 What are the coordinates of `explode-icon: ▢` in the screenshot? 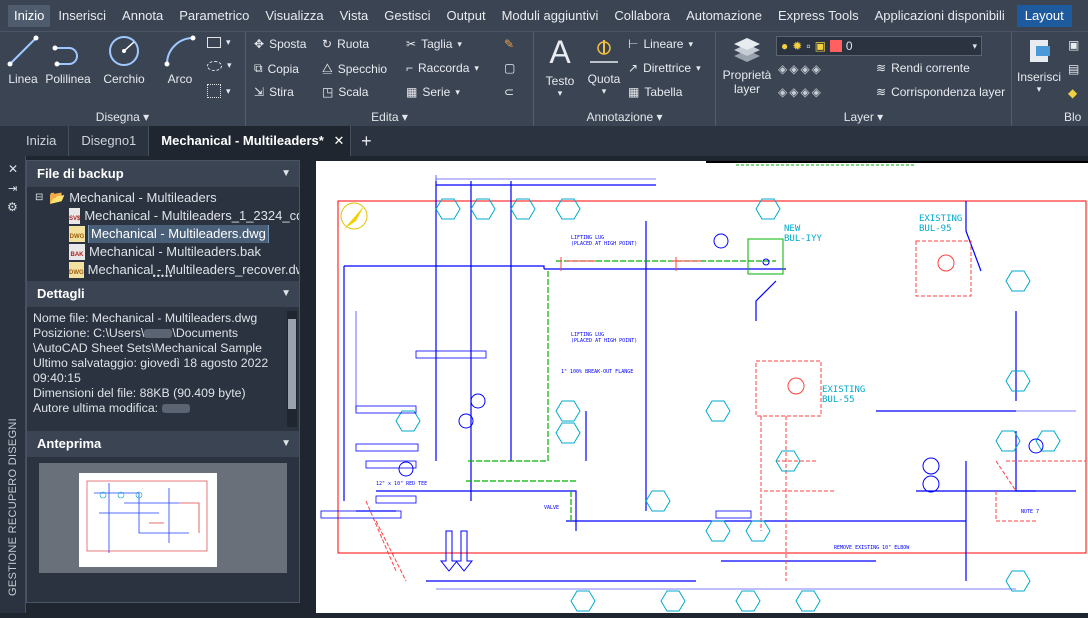 It's located at (510, 68).